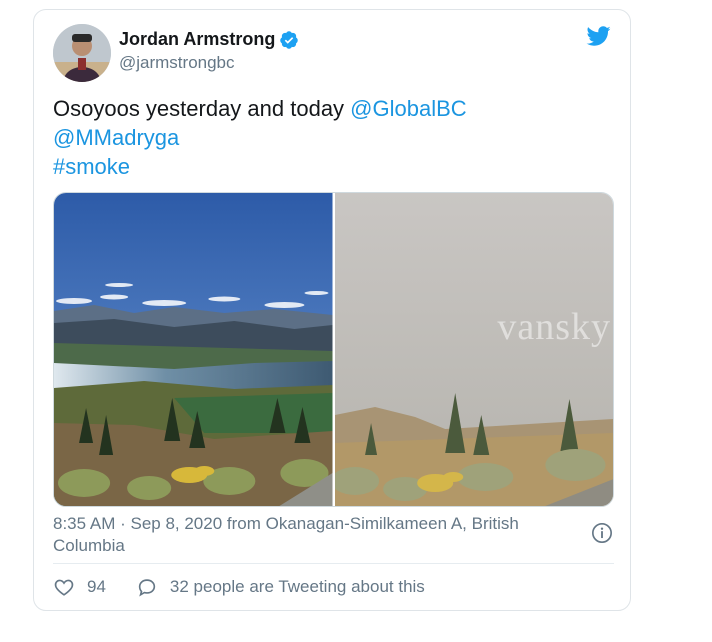  I want to click on tweet-text-line: @MMadryga, so click(333, 137).